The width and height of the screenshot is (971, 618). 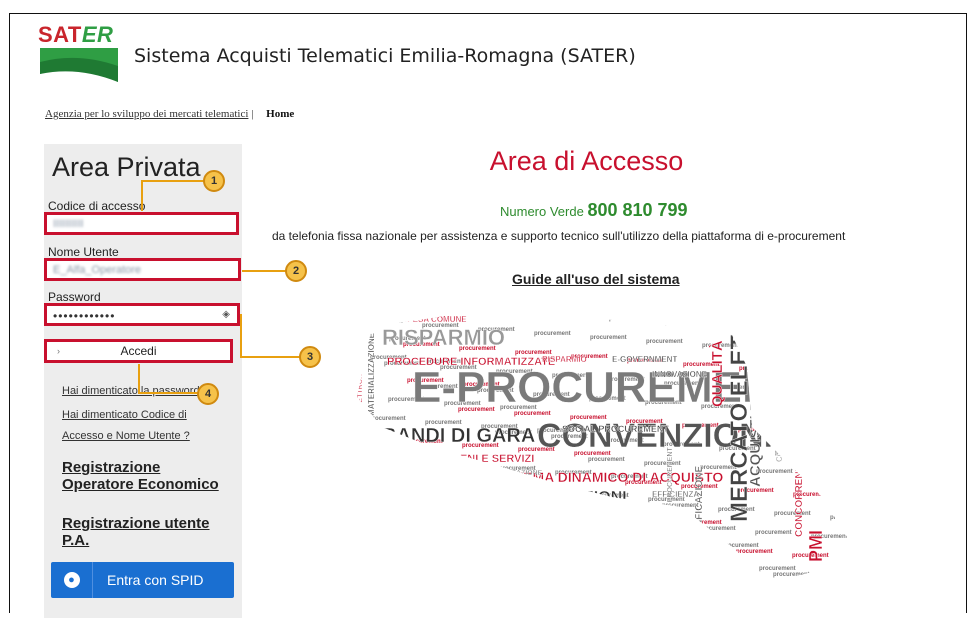 I want to click on callout-2: 2, so click(x=296, y=271).